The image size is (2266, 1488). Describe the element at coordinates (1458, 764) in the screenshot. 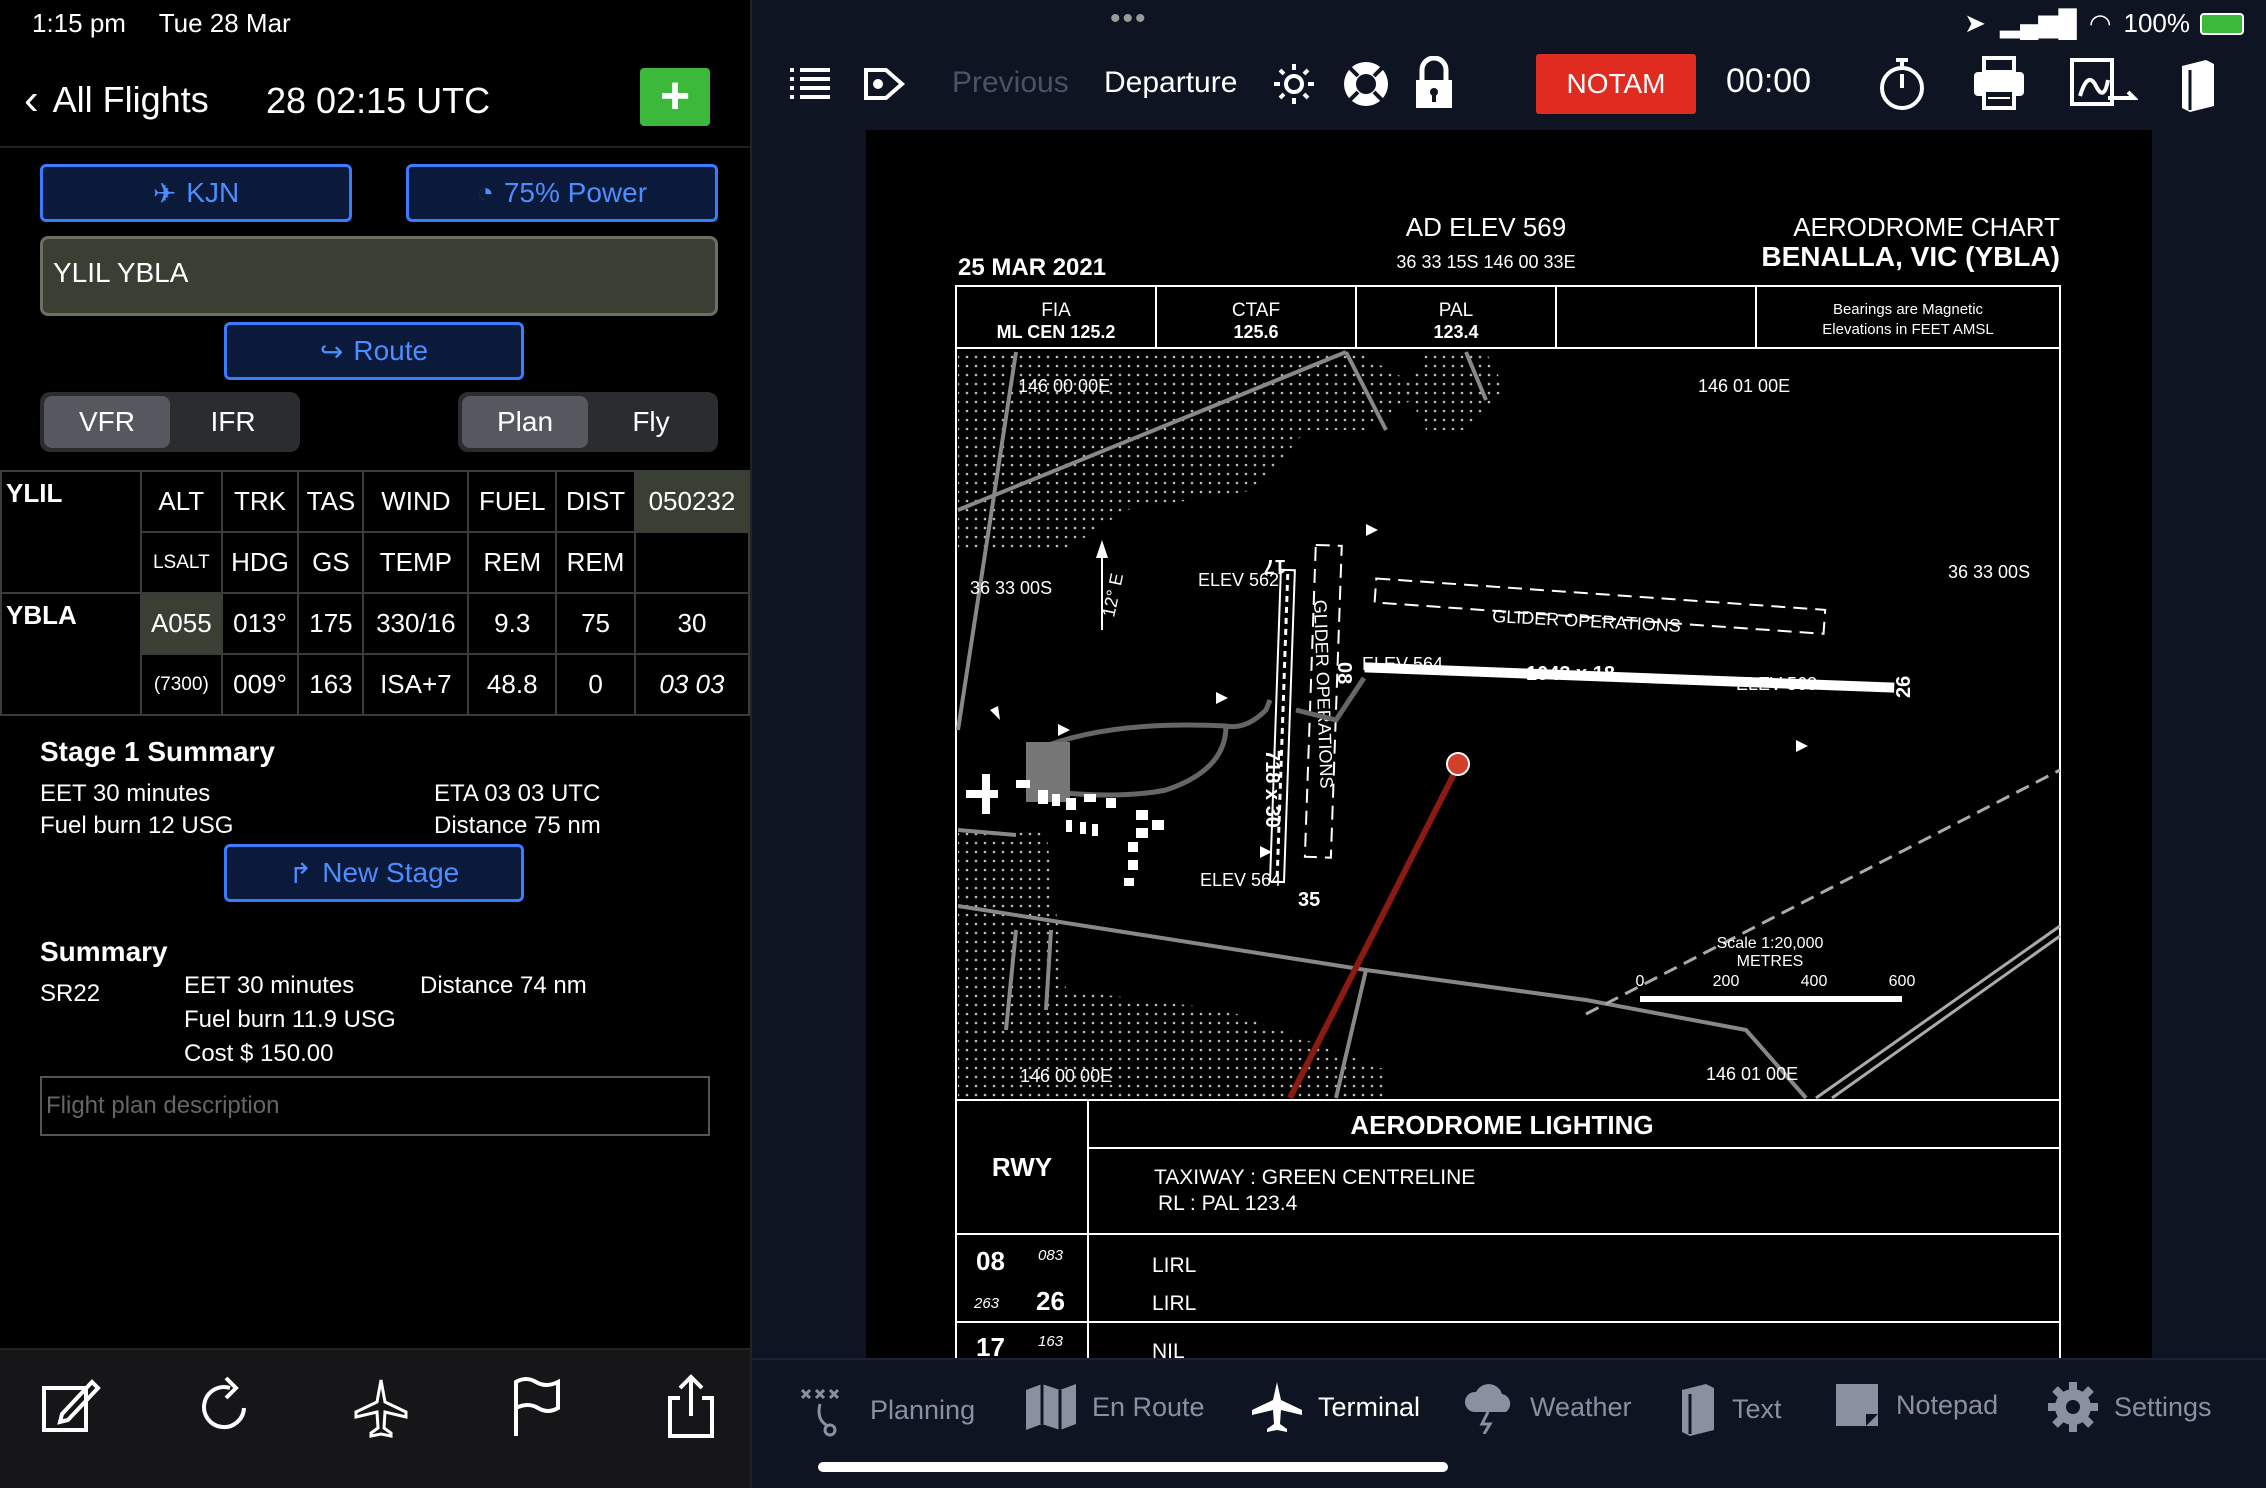

I see `ownship-position-icon` at that location.